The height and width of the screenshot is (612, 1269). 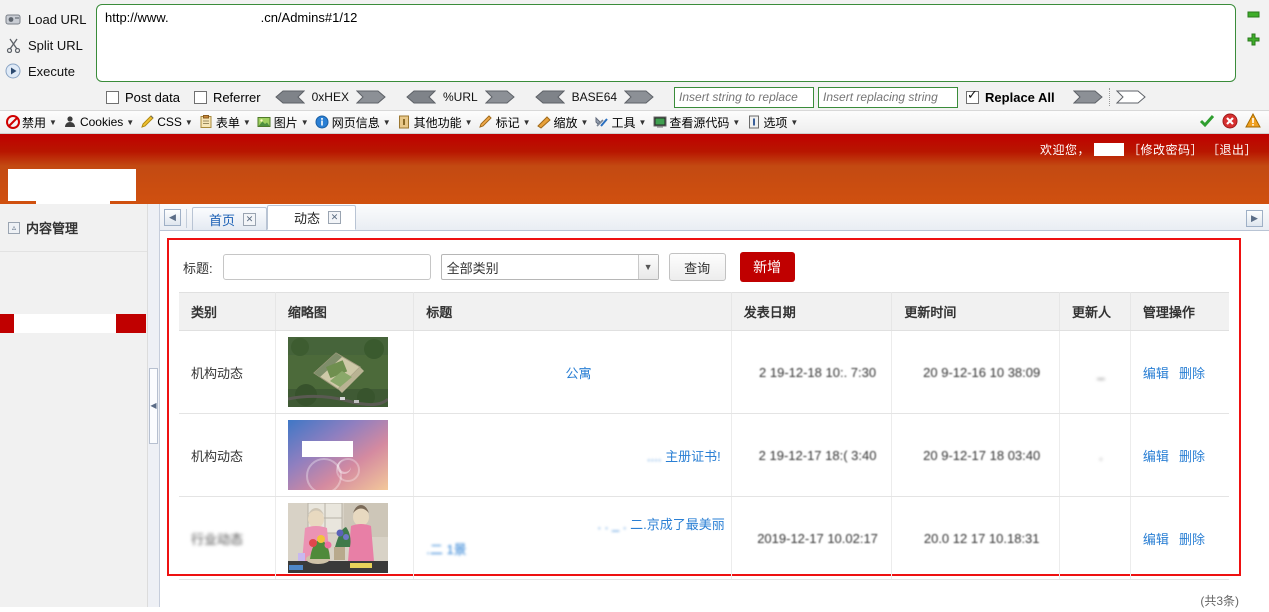 I want to click on http-command-list: Load URL Split URL Execute, so click(x=48, y=44).